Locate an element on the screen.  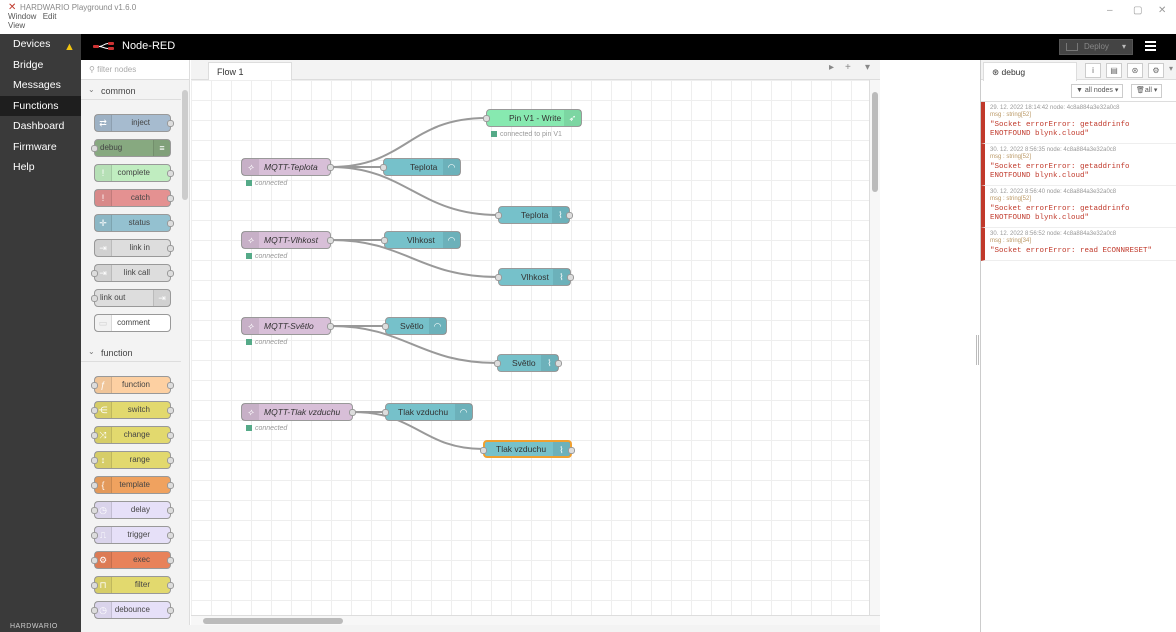
mqtt-teplota-node: ⟡ MQTT-Teplota connected is located at coordinates (287, 172).